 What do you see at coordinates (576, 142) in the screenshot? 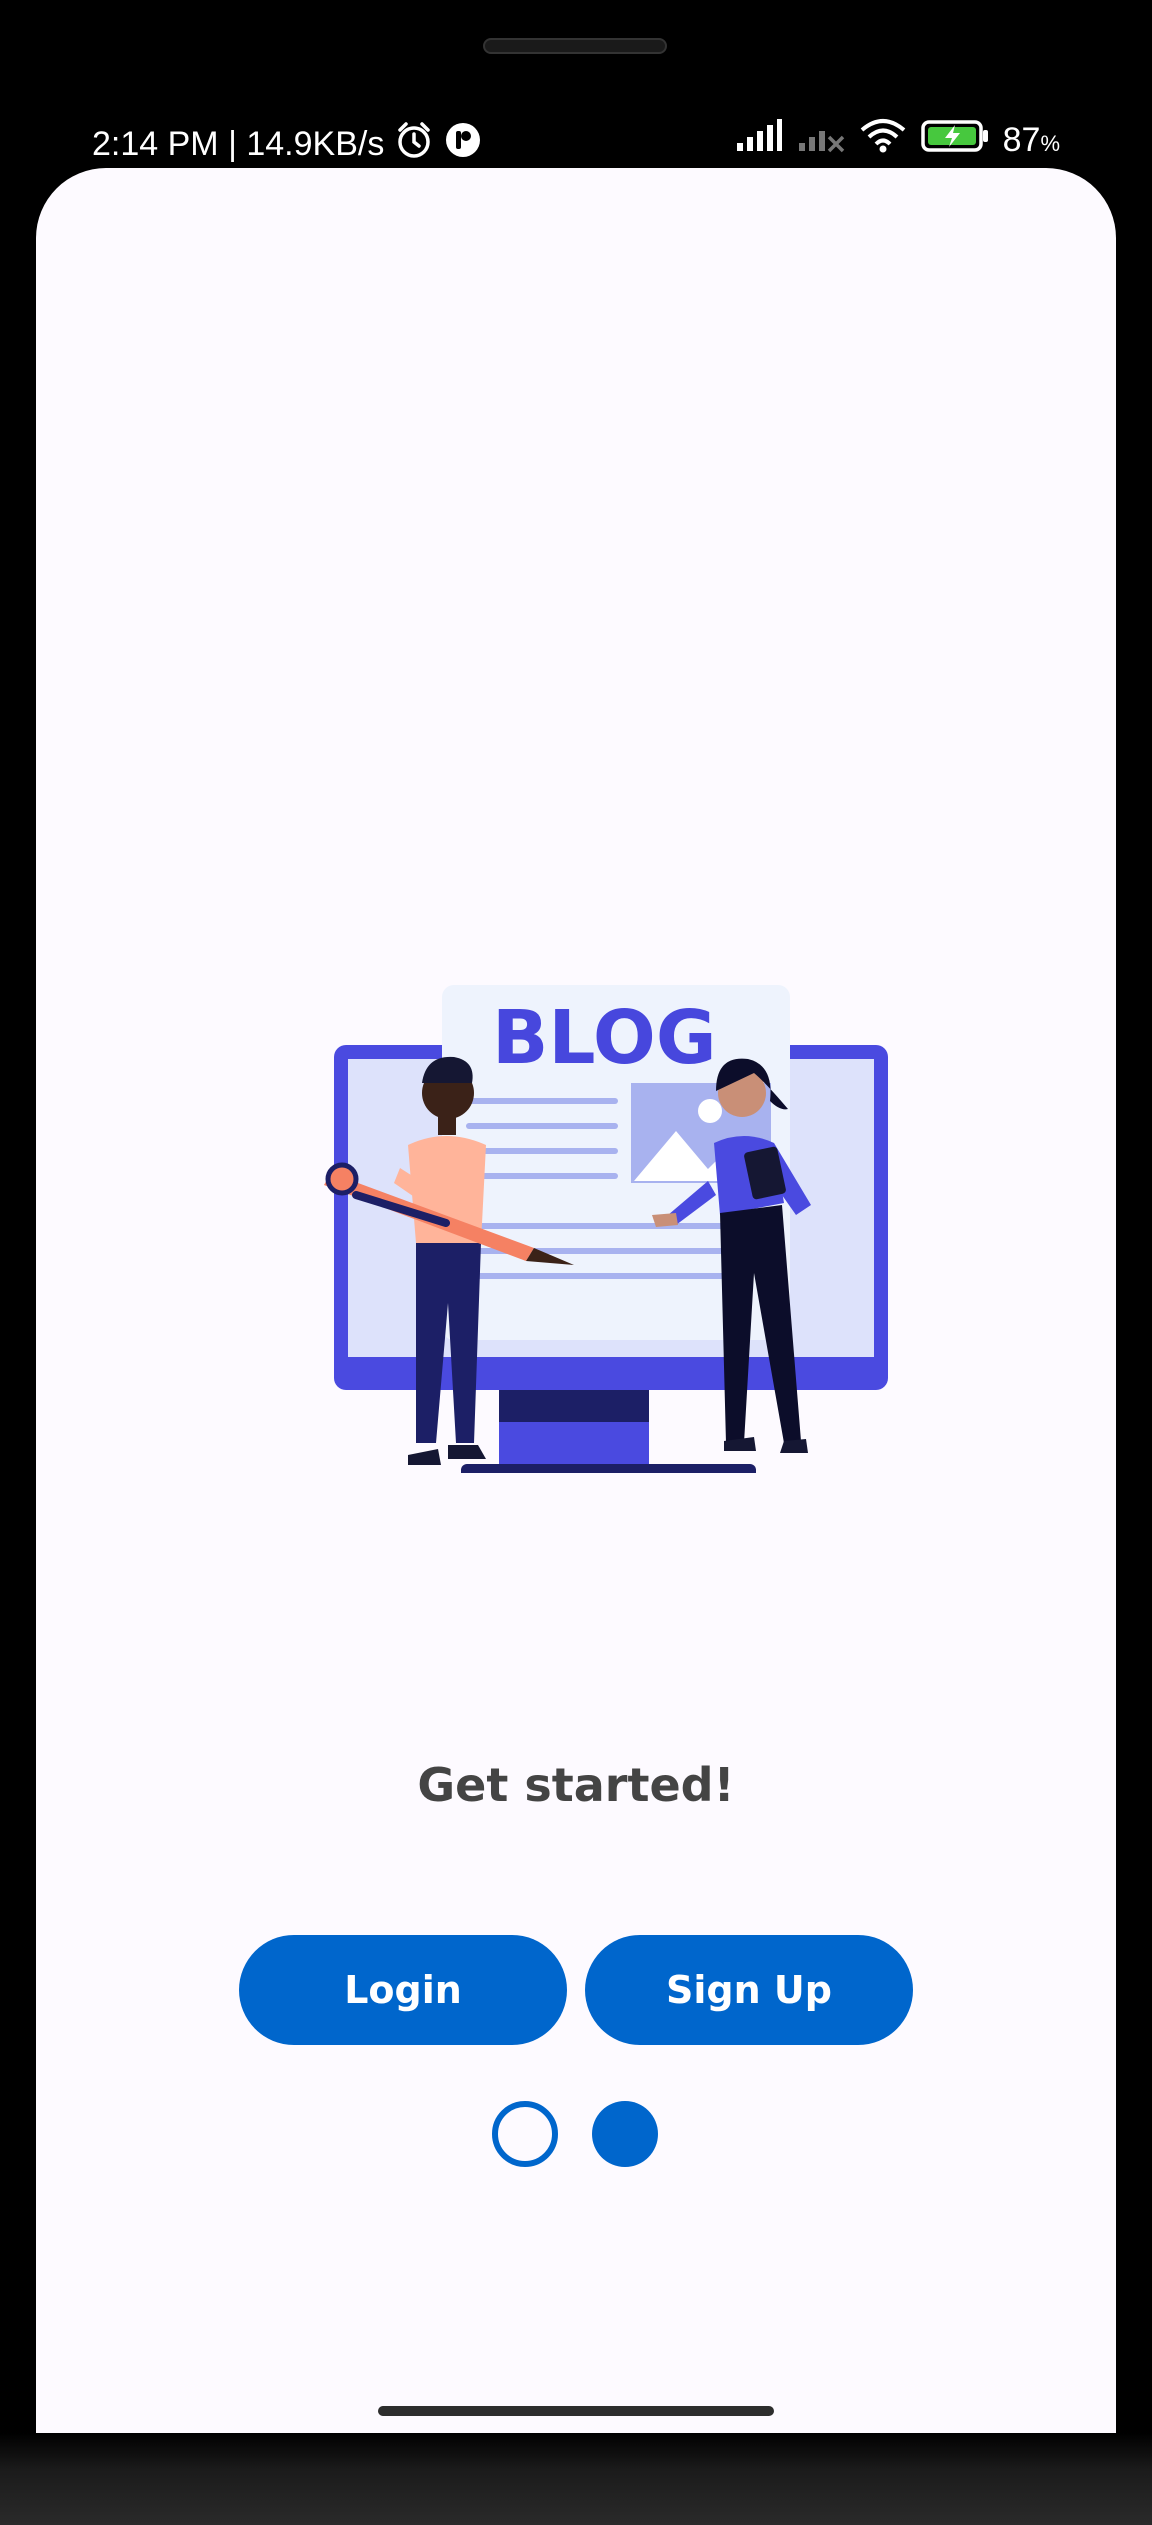
I see `status-bar: 2:14 PM | 14.9KB/s 87%` at bounding box center [576, 142].